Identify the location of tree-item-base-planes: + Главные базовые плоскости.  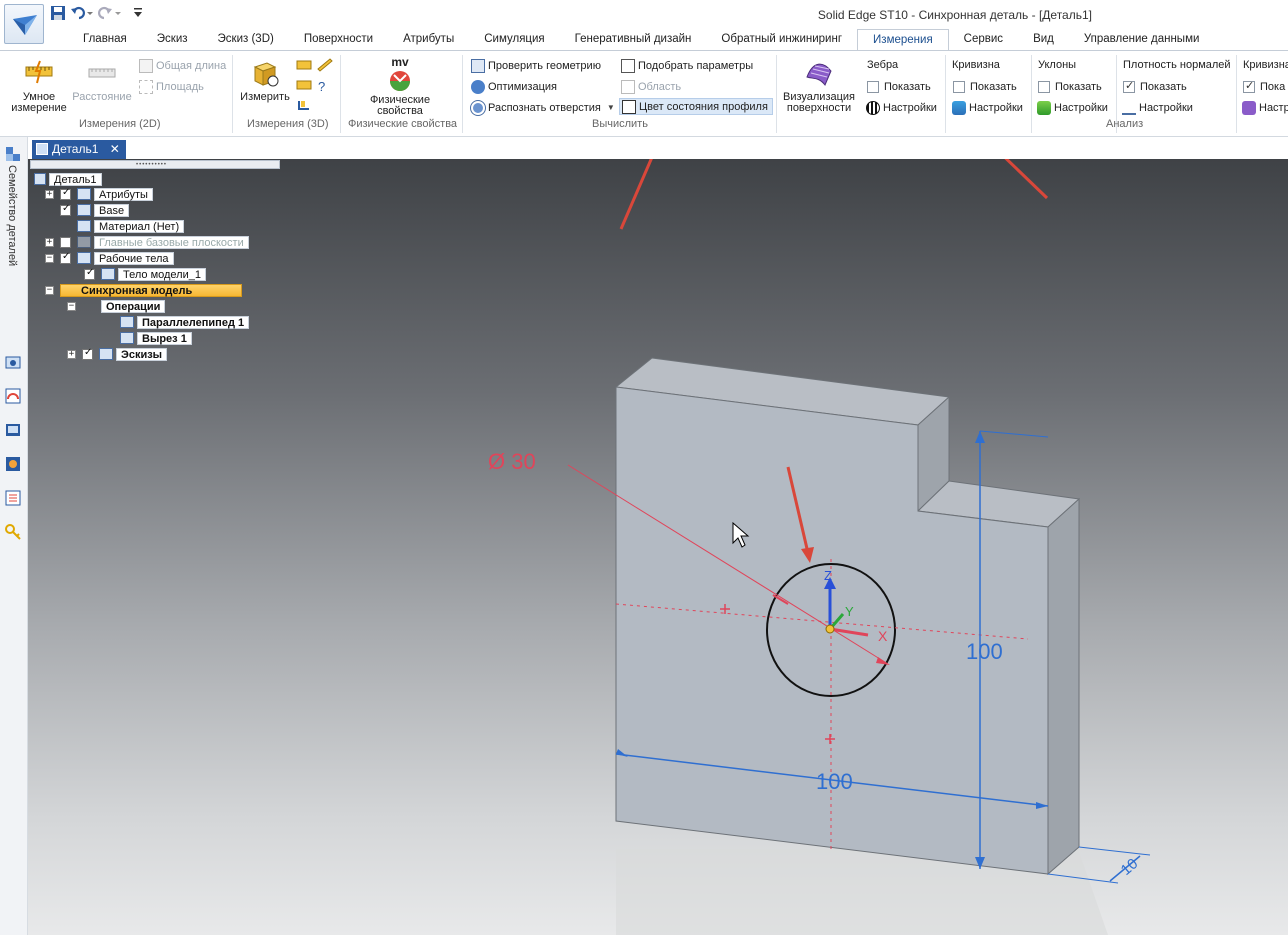
(147, 242).